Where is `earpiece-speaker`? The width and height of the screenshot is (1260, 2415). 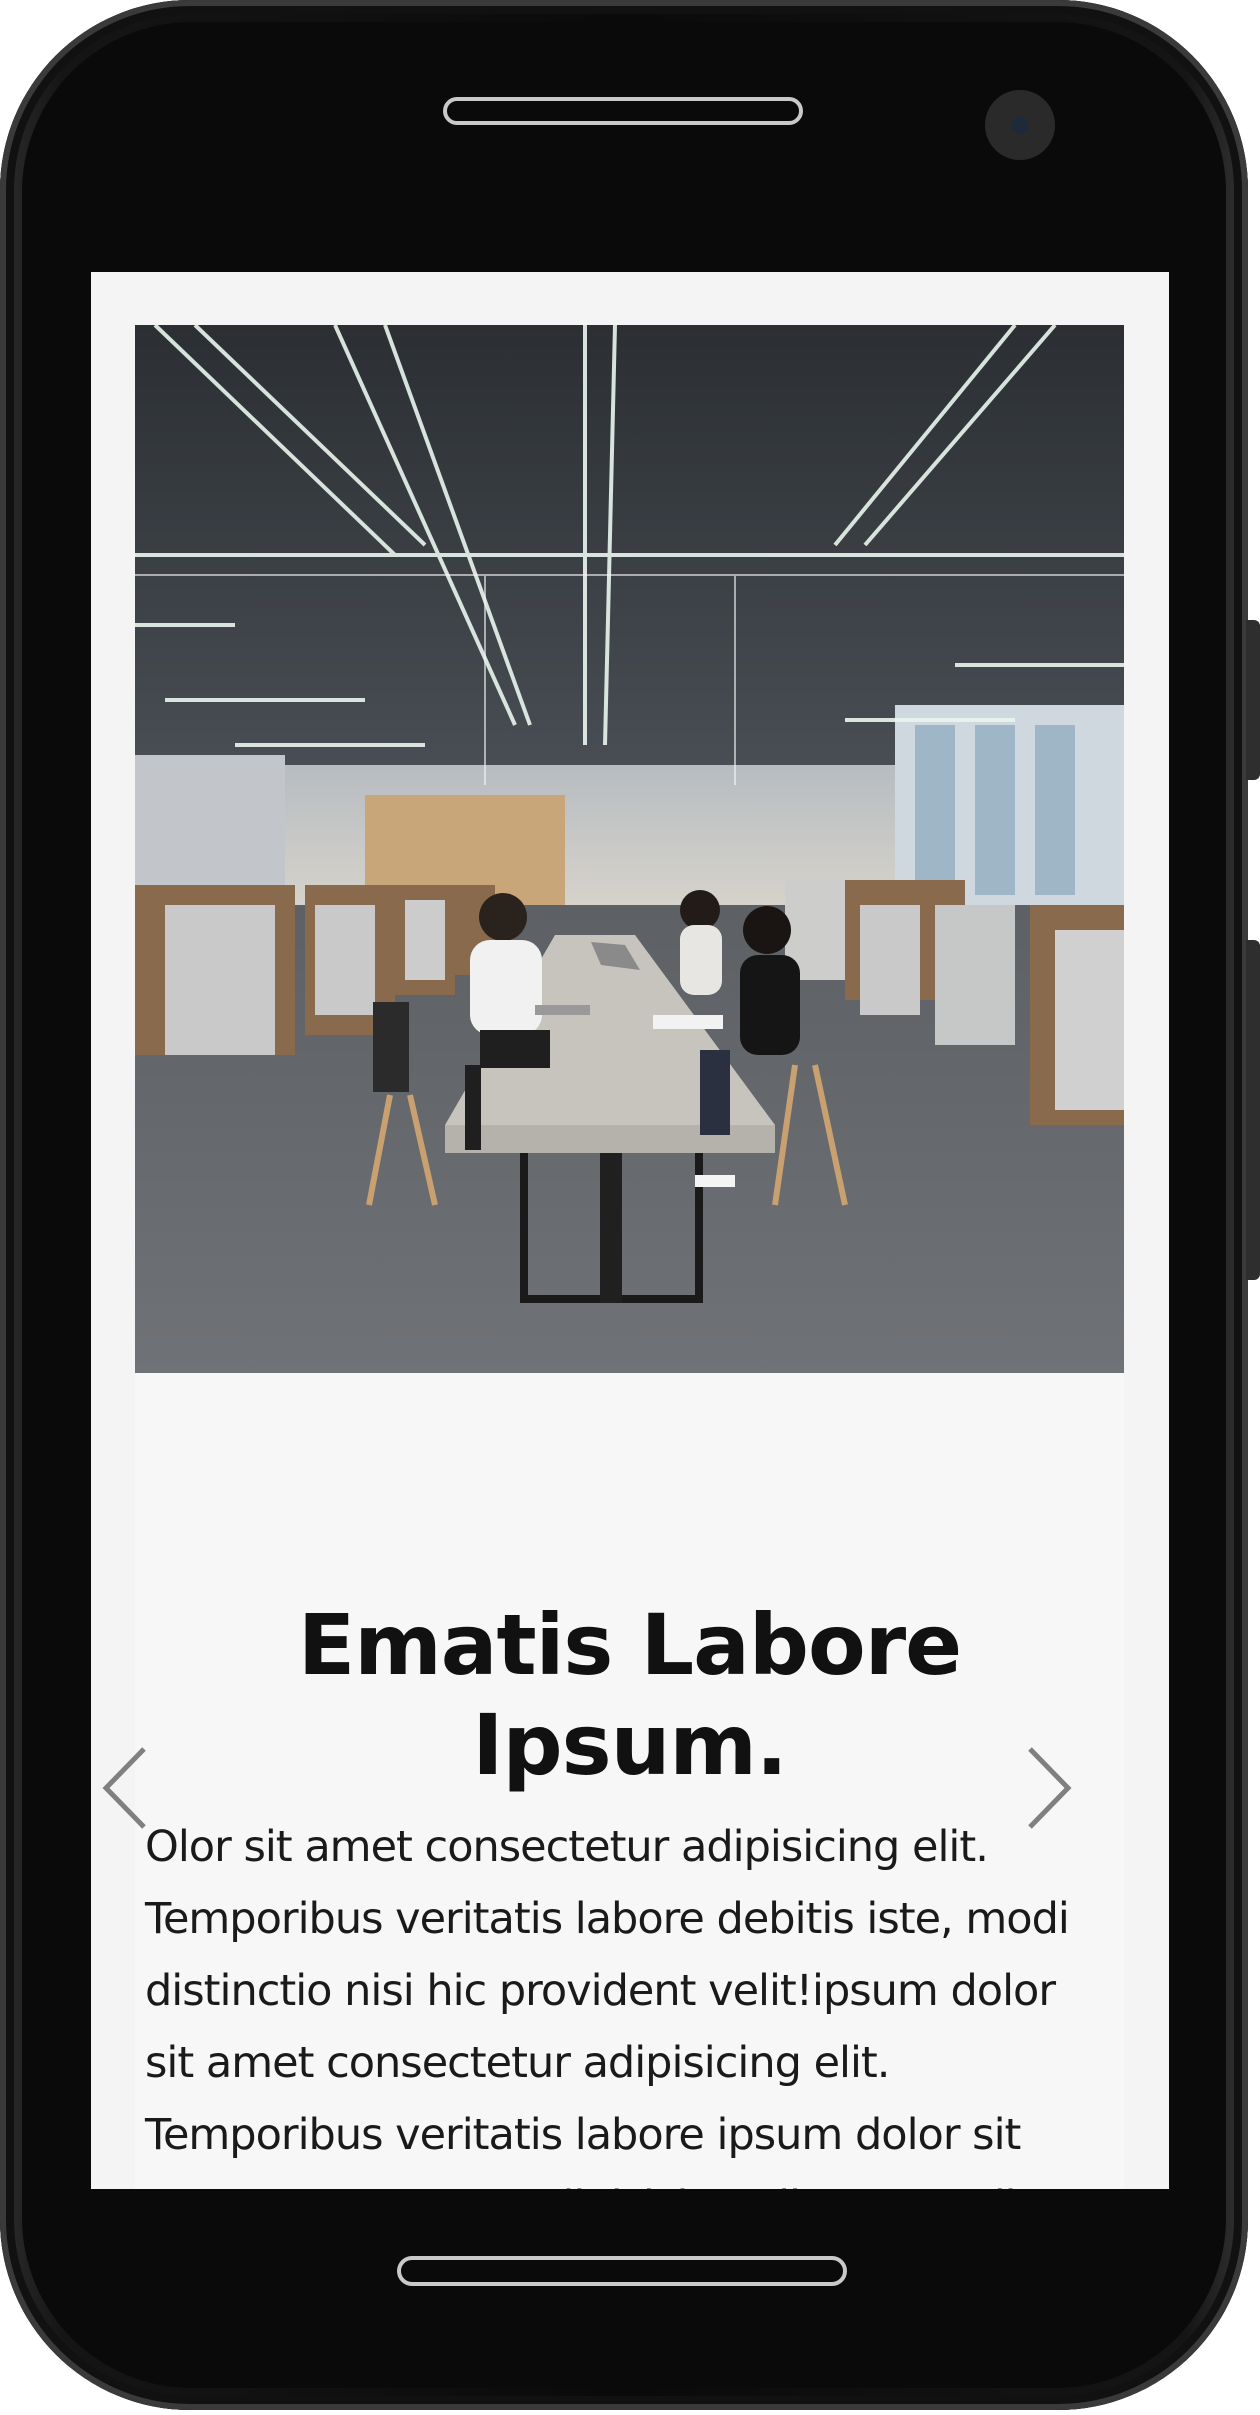 earpiece-speaker is located at coordinates (623, 111).